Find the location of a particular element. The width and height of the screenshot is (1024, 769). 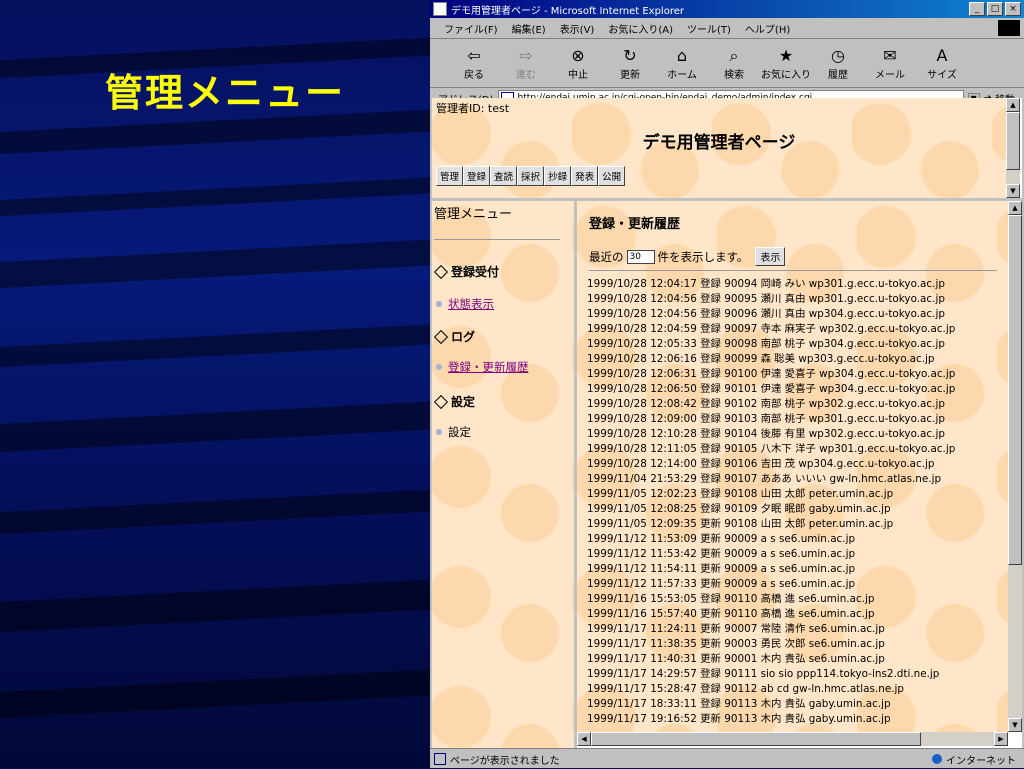

menu-item-history: 登録・更新履歴 is located at coordinates (482, 367).